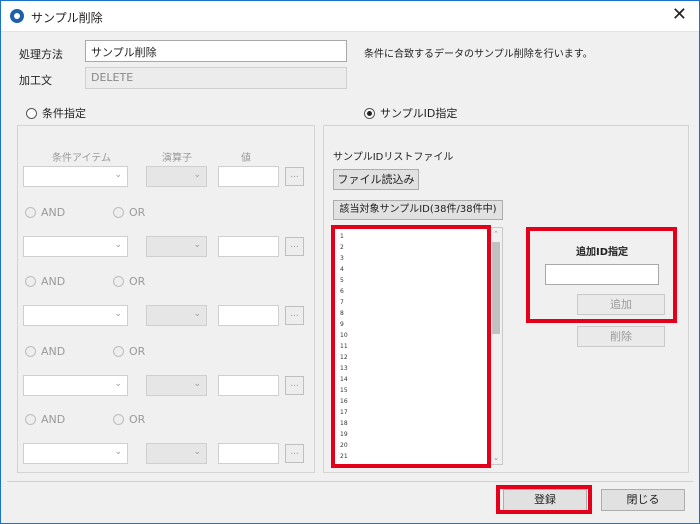 Image resolution: width=700 pixels, height=524 pixels. Describe the element at coordinates (216, 51) in the screenshot. I see `process-method-field: サンプル削除` at that location.